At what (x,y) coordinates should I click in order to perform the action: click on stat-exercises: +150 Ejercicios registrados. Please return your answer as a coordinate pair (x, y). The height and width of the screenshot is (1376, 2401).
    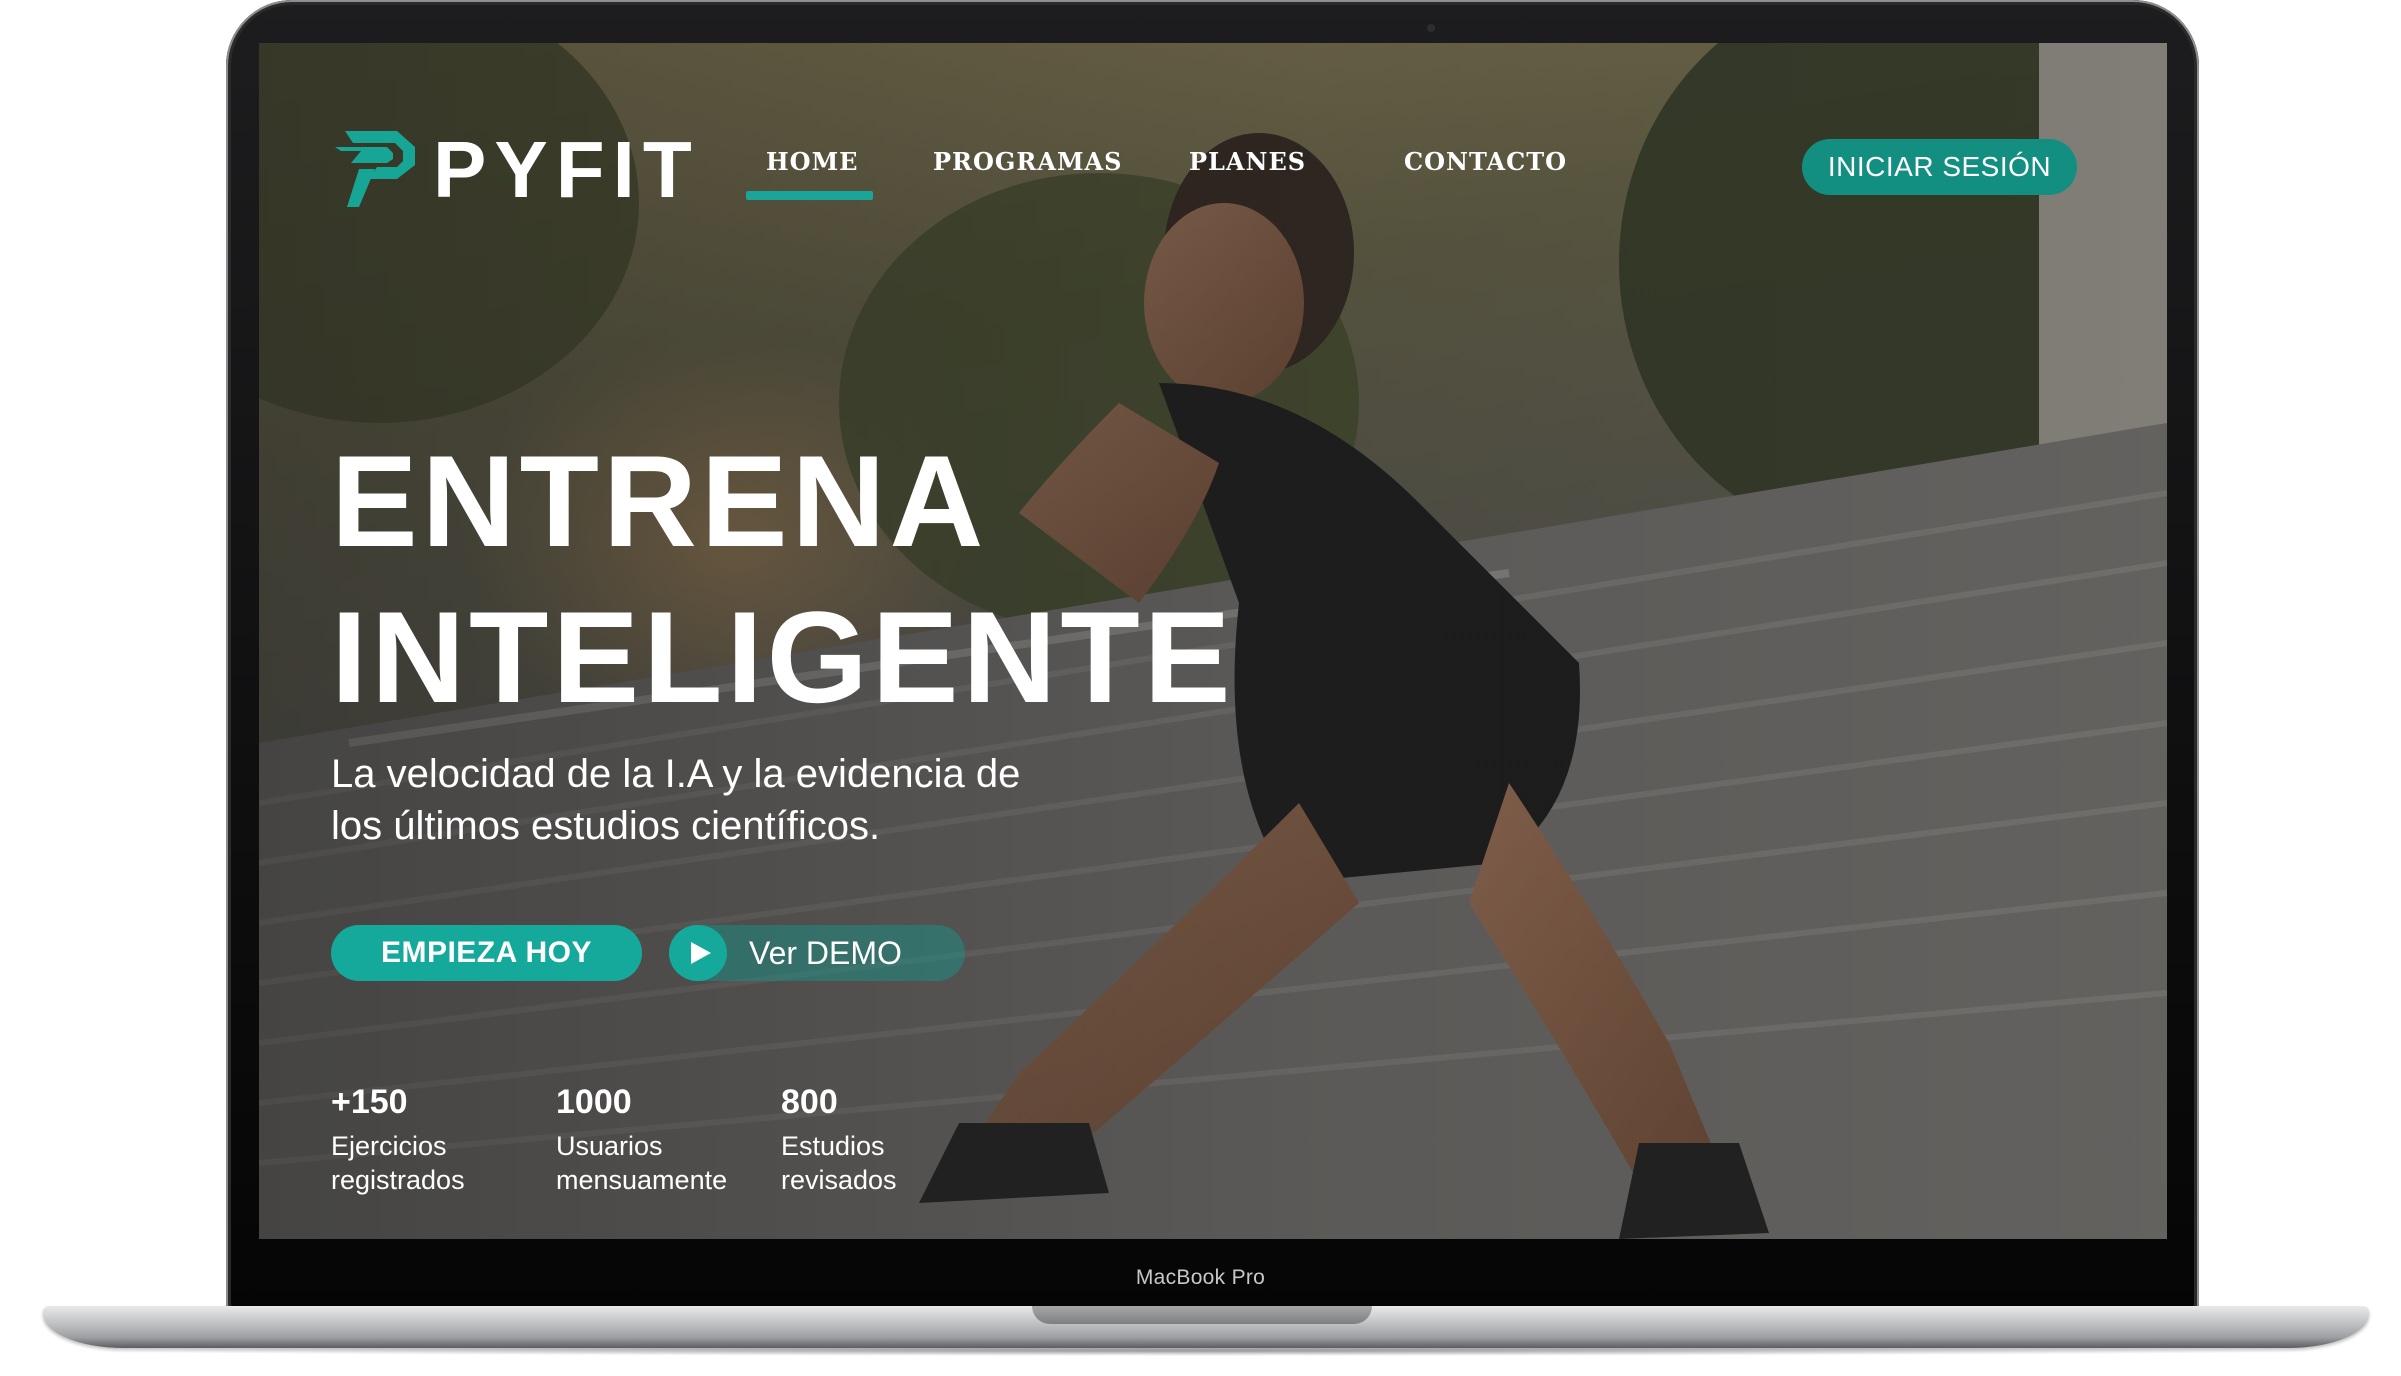
    Looking at the image, I should click on (398, 1139).